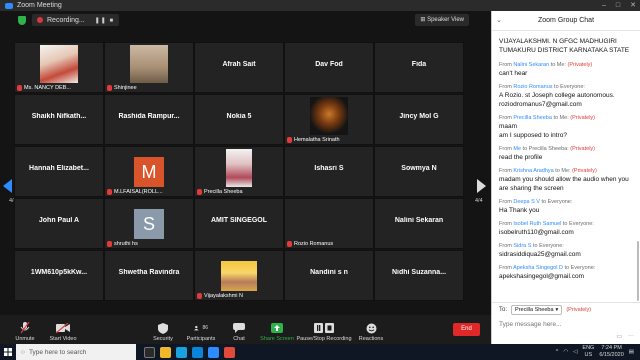 This screenshot has width=640, height=360. Describe the element at coordinates (604, 5) in the screenshot. I see `minimize-button: –` at that location.